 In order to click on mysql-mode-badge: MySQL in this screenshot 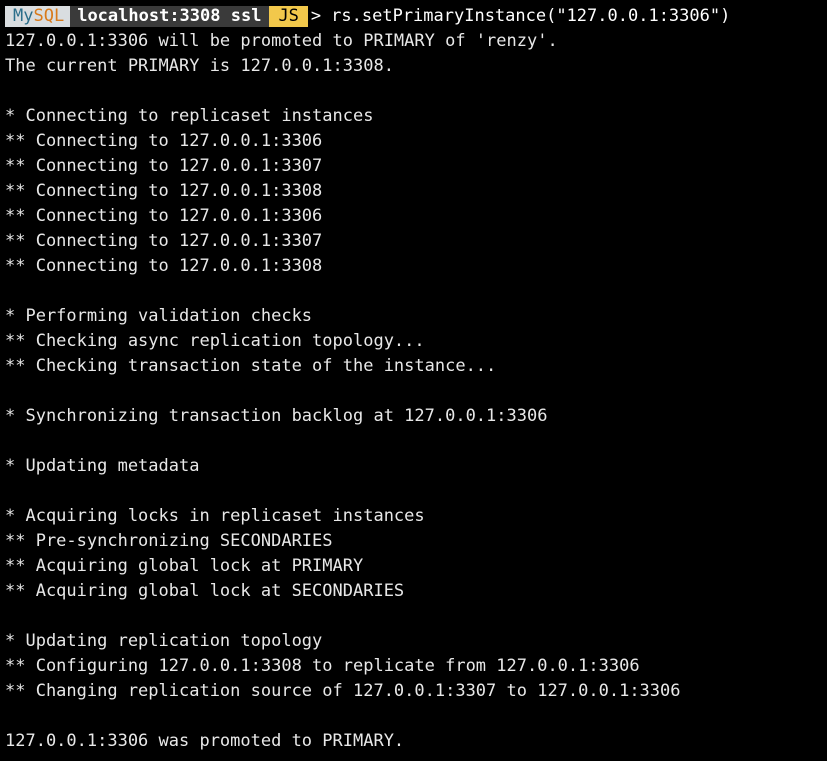, I will do `click(38, 16)`.